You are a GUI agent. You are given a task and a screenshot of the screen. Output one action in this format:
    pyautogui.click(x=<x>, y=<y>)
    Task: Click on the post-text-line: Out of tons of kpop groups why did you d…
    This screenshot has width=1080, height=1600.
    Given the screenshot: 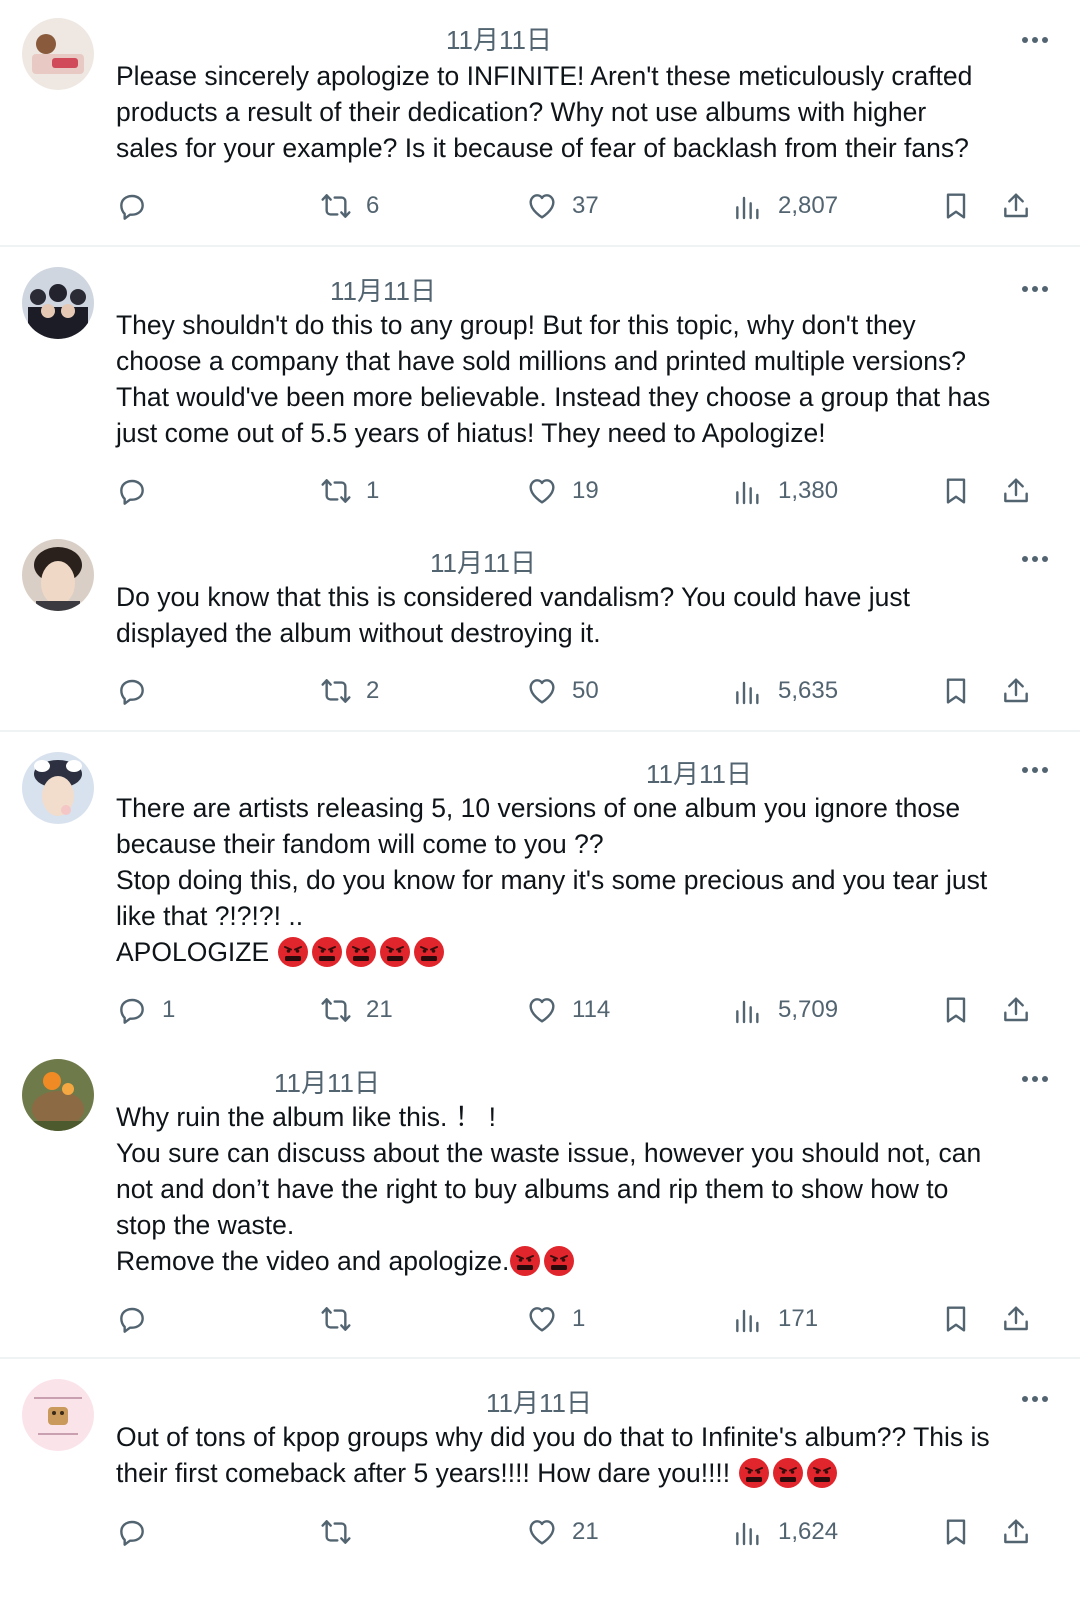 What is the action you would take?
    pyautogui.click(x=553, y=1437)
    